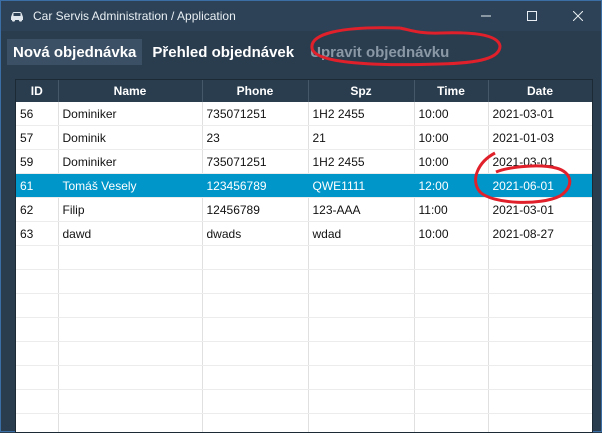  Describe the element at coordinates (255, 186) in the screenshot. I see `cell-phone: 123456789` at that location.